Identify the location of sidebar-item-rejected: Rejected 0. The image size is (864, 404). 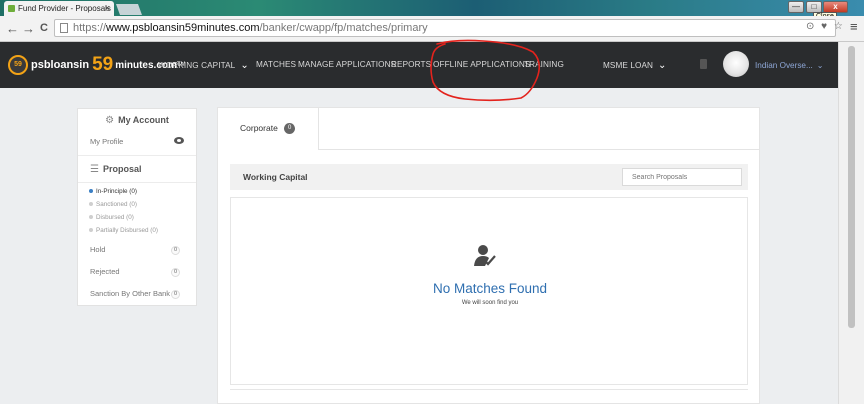
(137, 272).